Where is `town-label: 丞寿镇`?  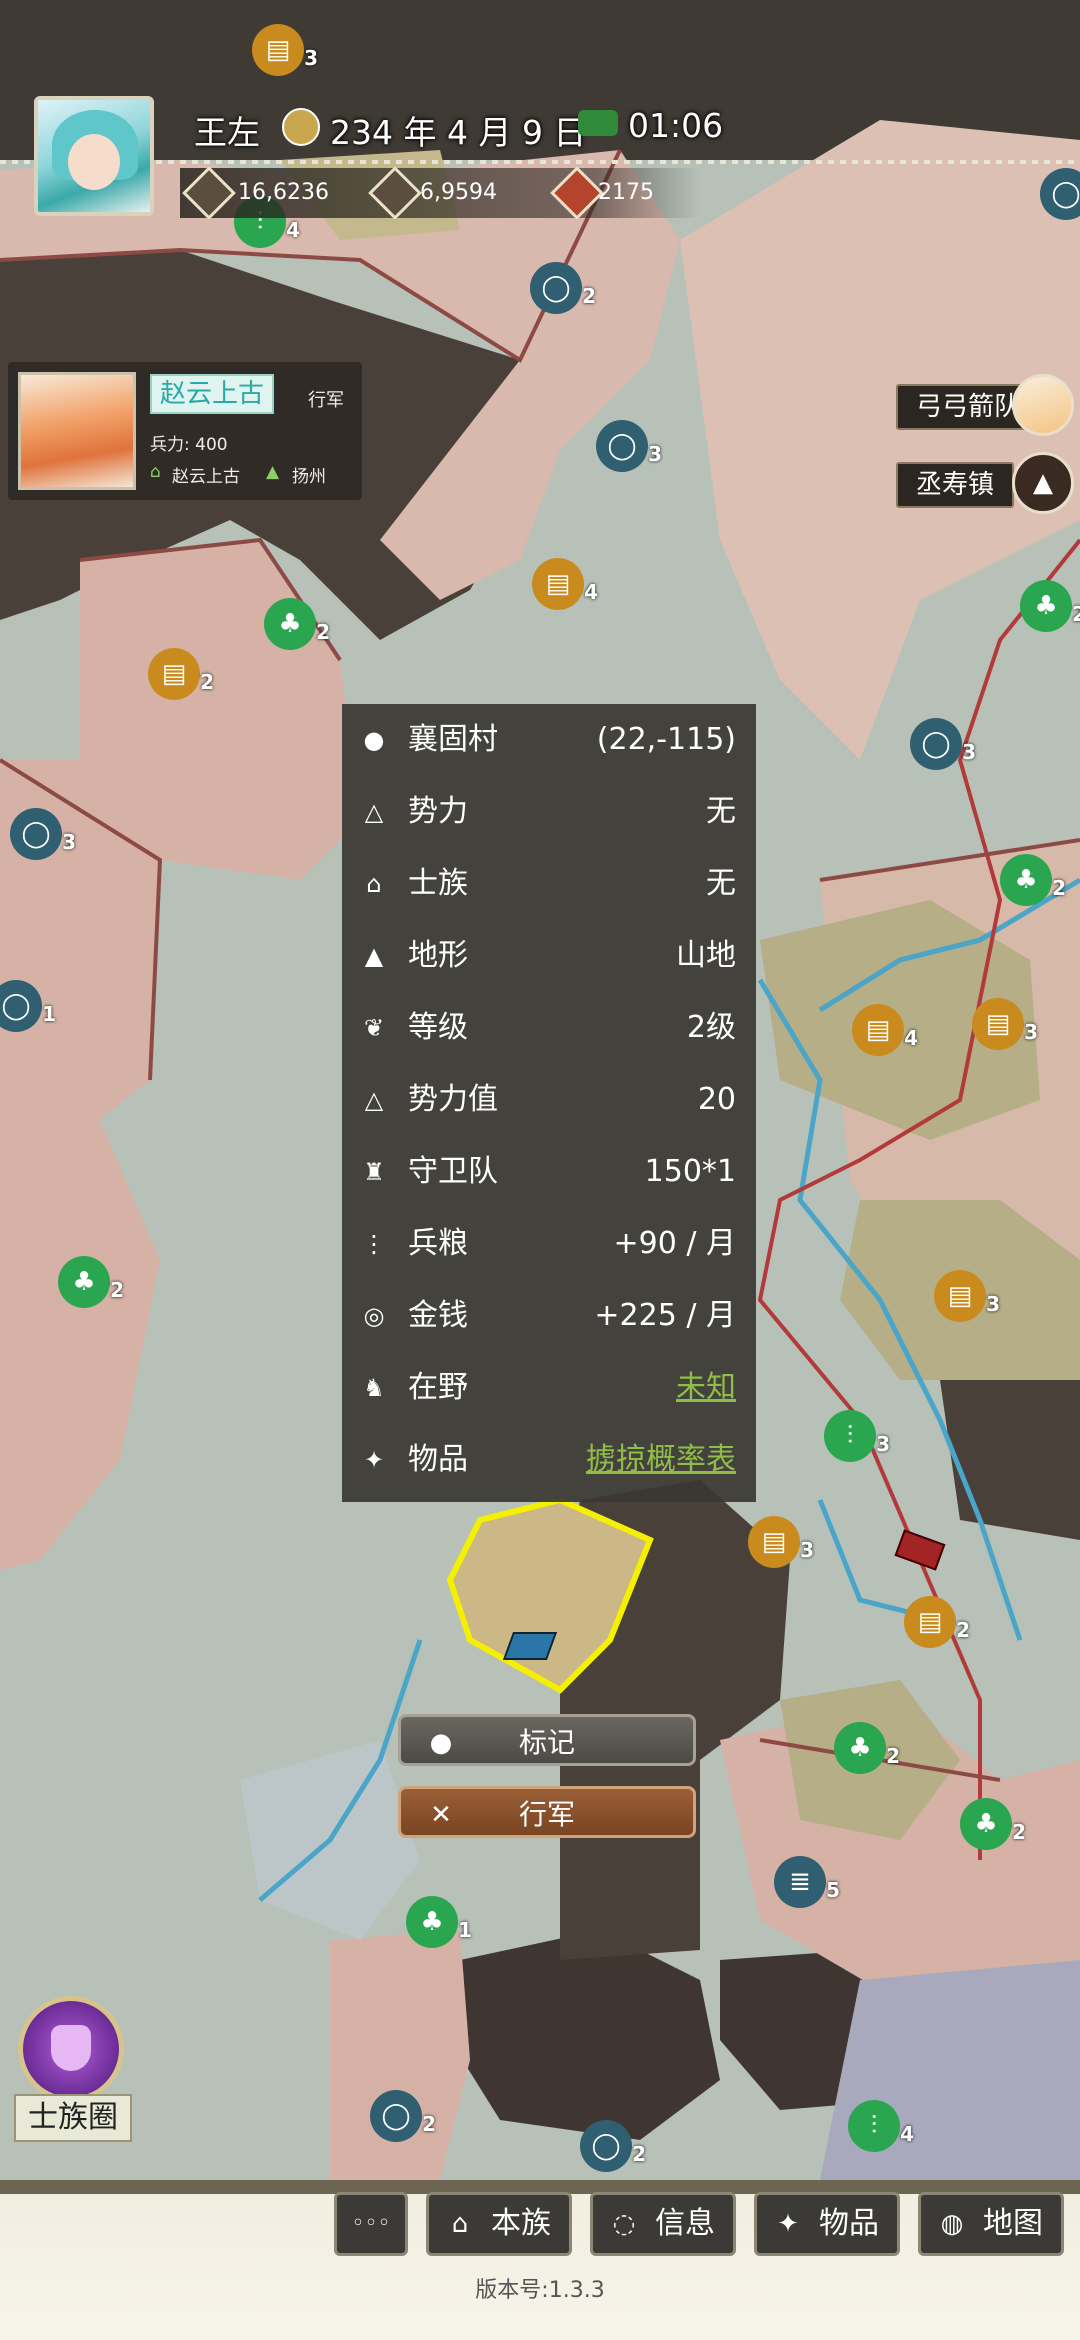 town-label: 丞寿镇 is located at coordinates (955, 485).